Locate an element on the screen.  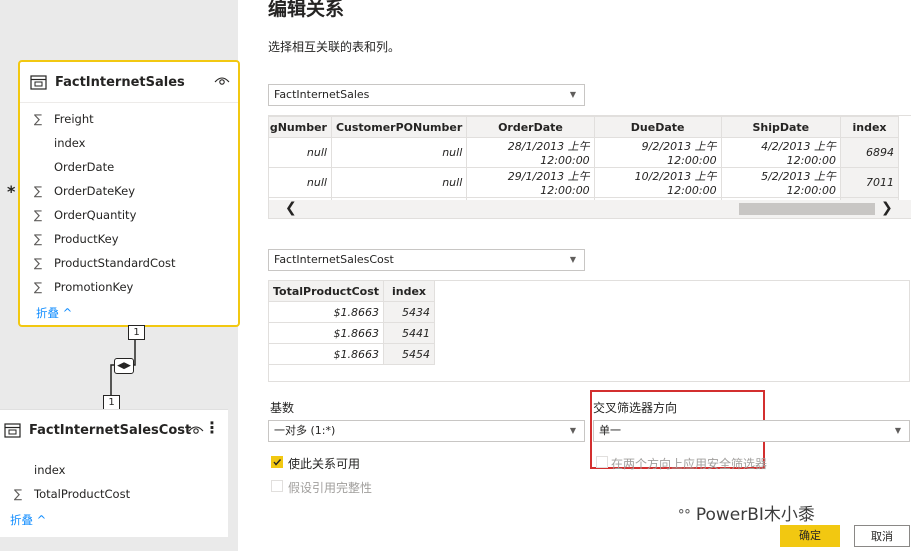
field-item: ∑ TotalProductCost is located at coordinates (114, 494).